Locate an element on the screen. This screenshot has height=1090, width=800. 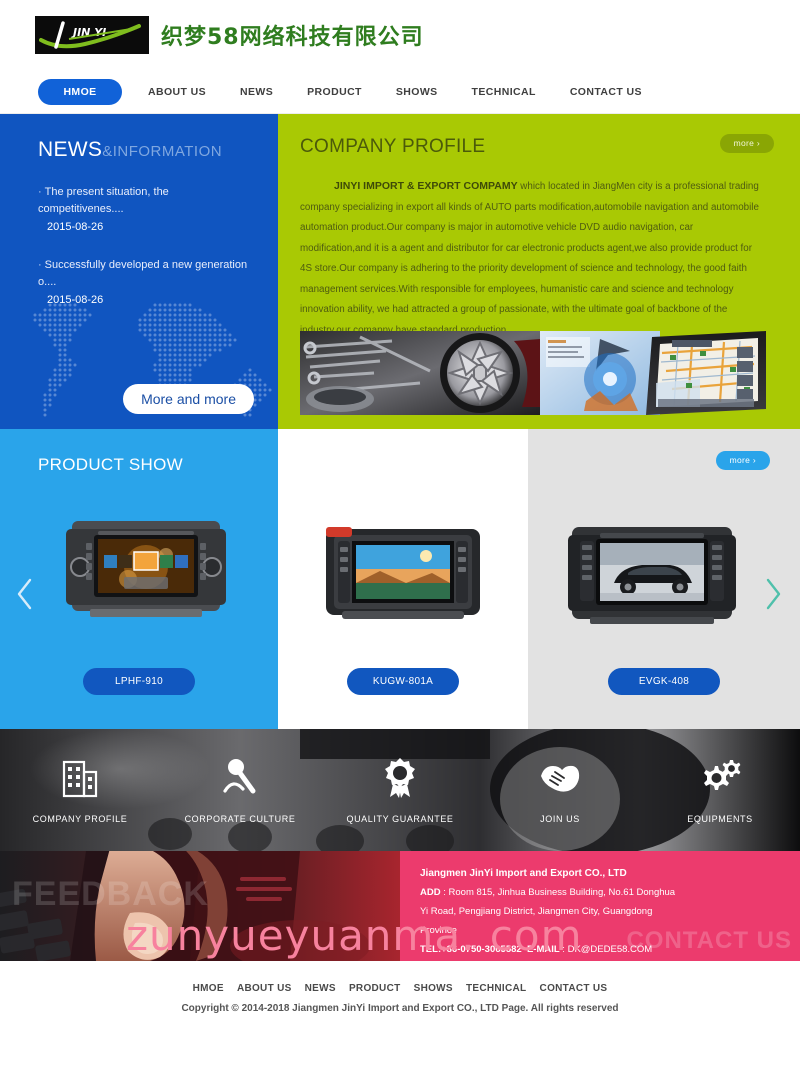
footer-nav-item-contact-us: CONTACT US is located at coordinates (574, 988).